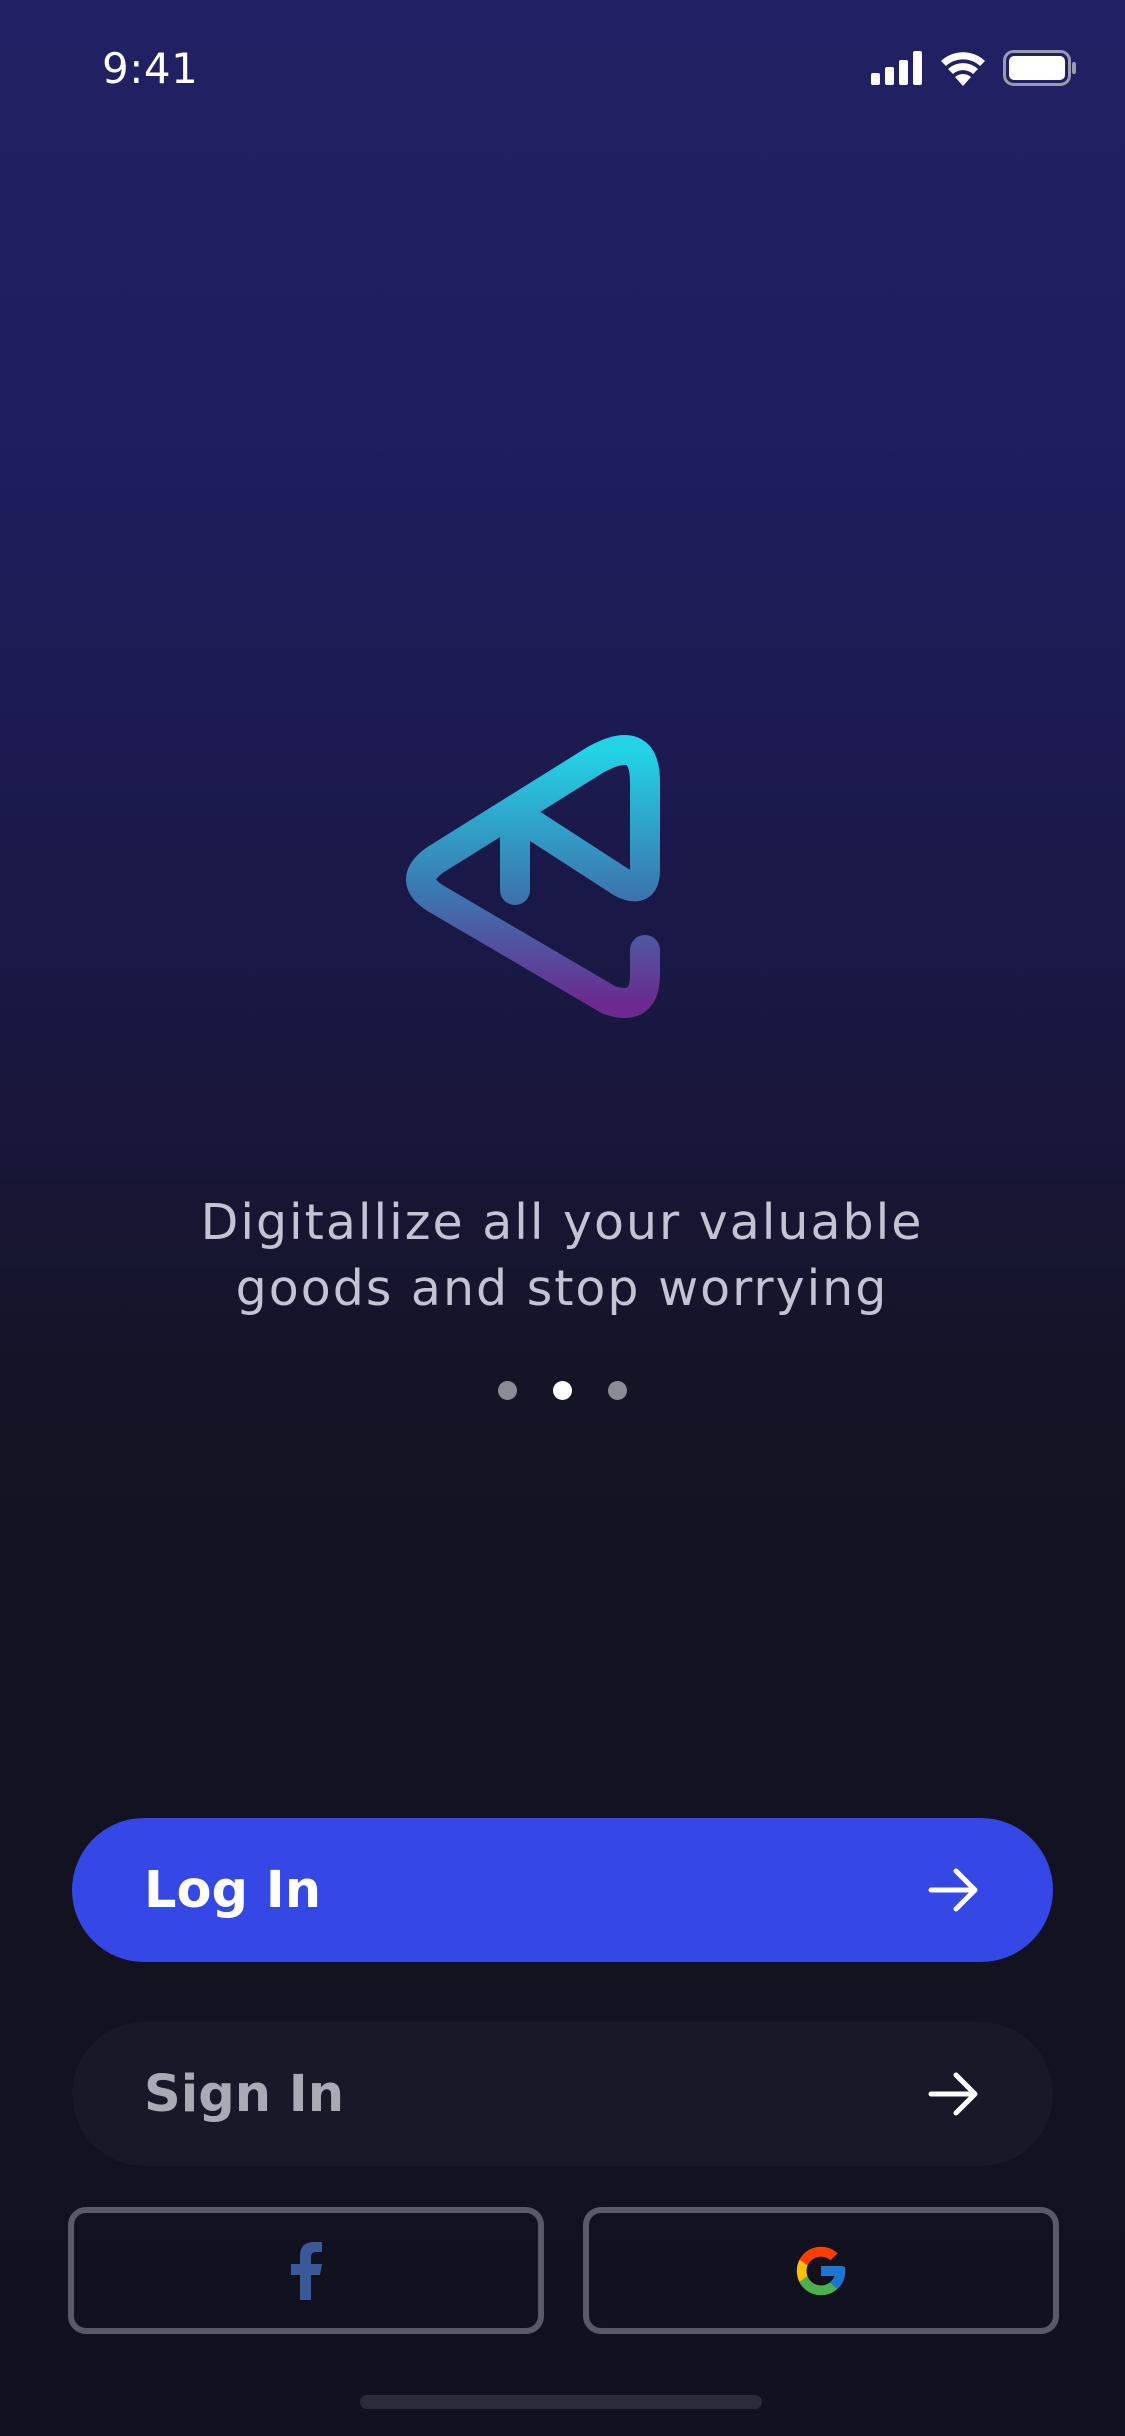  What do you see at coordinates (562, 1890) in the screenshot?
I see `login-button: Log In` at bounding box center [562, 1890].